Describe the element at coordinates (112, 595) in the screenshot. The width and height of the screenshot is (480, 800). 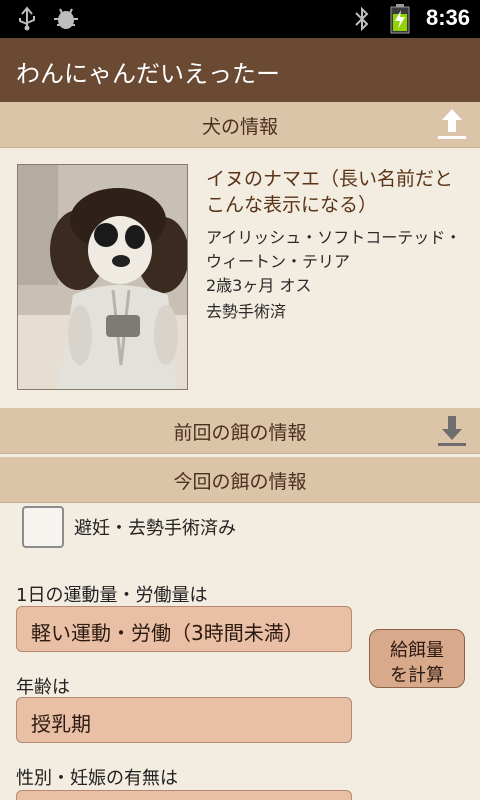
I see `activity-label: 1日の運動量・労働量は` at that location.